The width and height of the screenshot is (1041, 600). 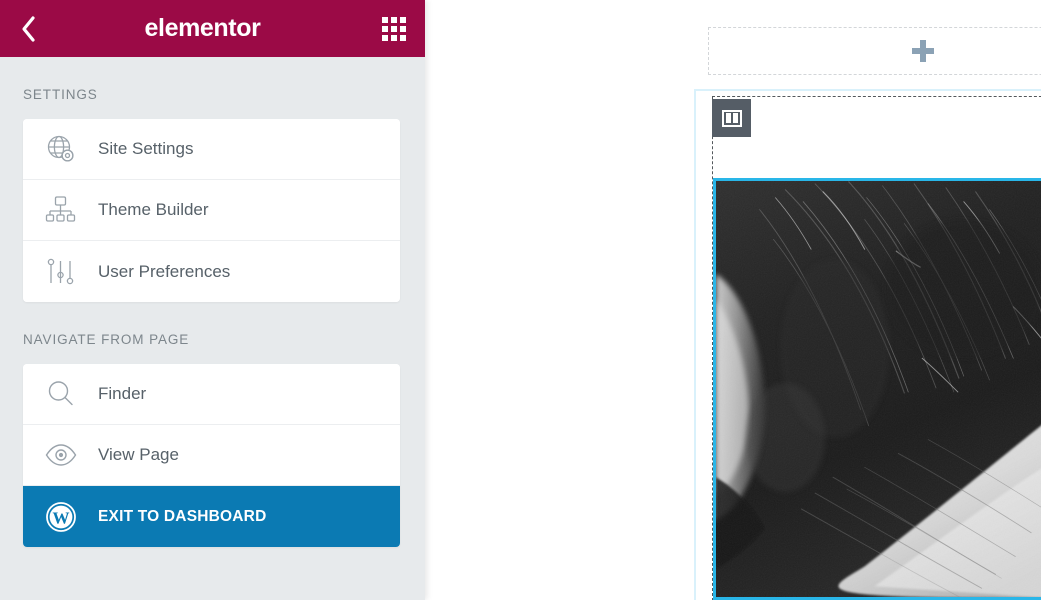 What do you see at coordinates (71, 210) in the screenshot?
I see `sitemap-icon` at bounding box center [71, 210].